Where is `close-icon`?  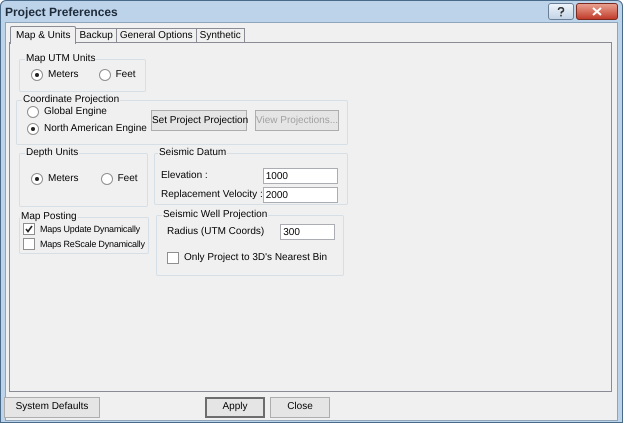 close-icon is located at coordinates (597, 11).